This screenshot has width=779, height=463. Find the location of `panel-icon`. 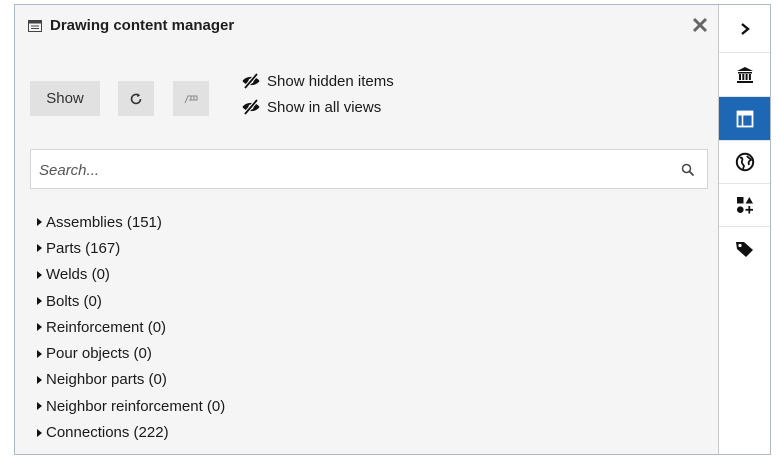

panel-icon is located at coordinates (35, 26).